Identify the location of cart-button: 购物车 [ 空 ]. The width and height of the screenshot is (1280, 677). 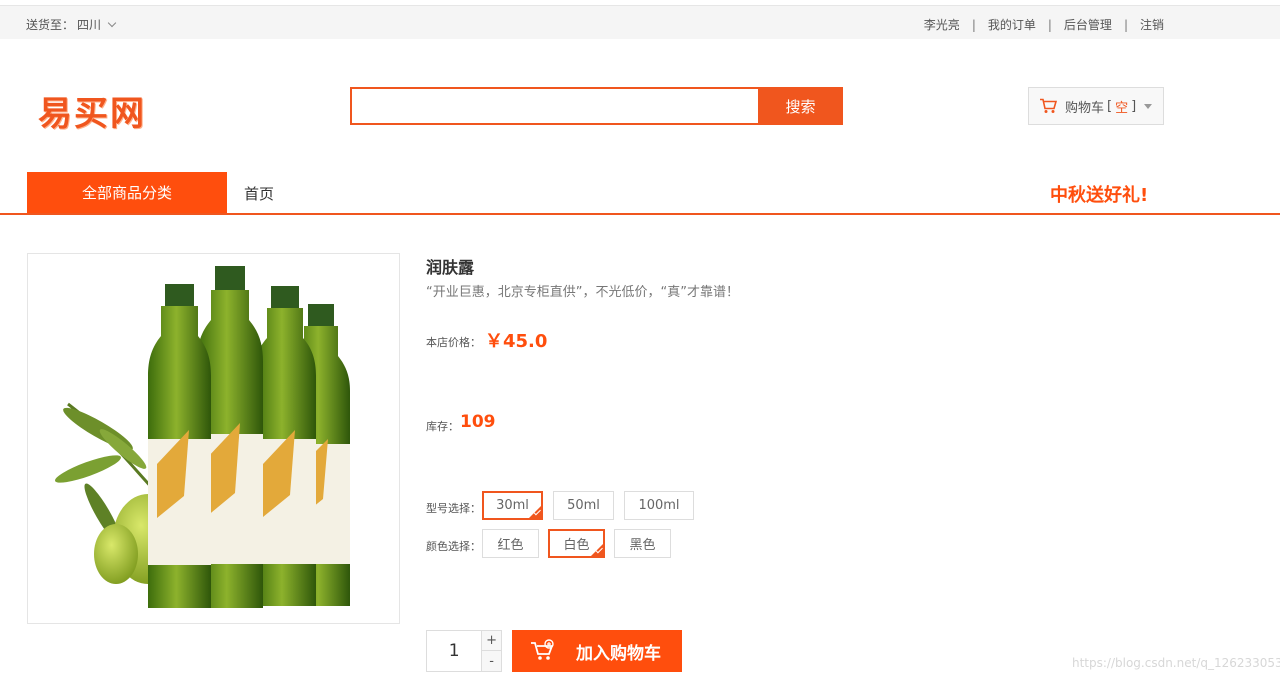
(1096, 106).